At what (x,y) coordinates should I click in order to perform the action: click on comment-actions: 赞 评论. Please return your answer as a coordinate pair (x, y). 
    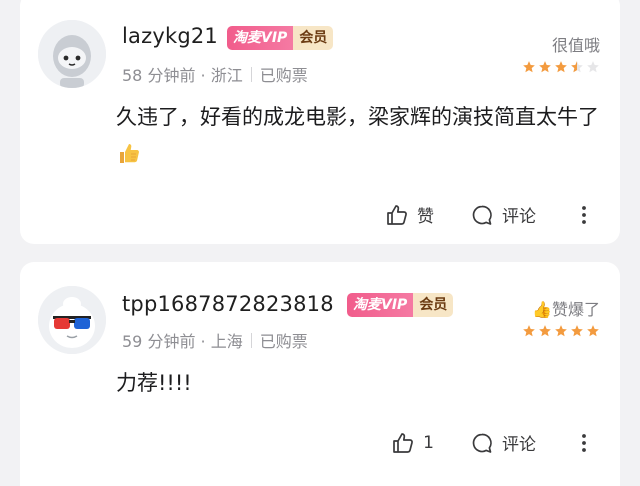
    Looking at the image, I should click on (490, 214).